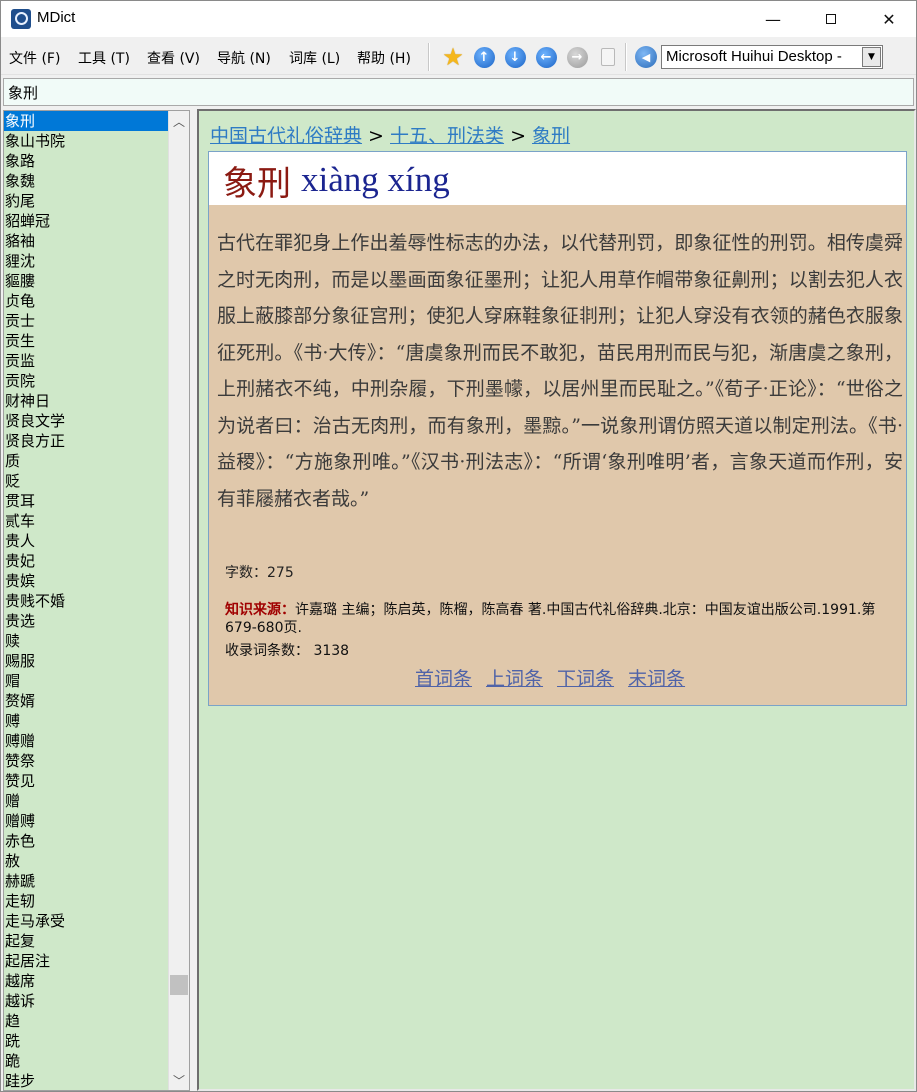 This screenshot has width=917, height=1092. I want to click on word-list-item: 貉袖, so click(86, 241).